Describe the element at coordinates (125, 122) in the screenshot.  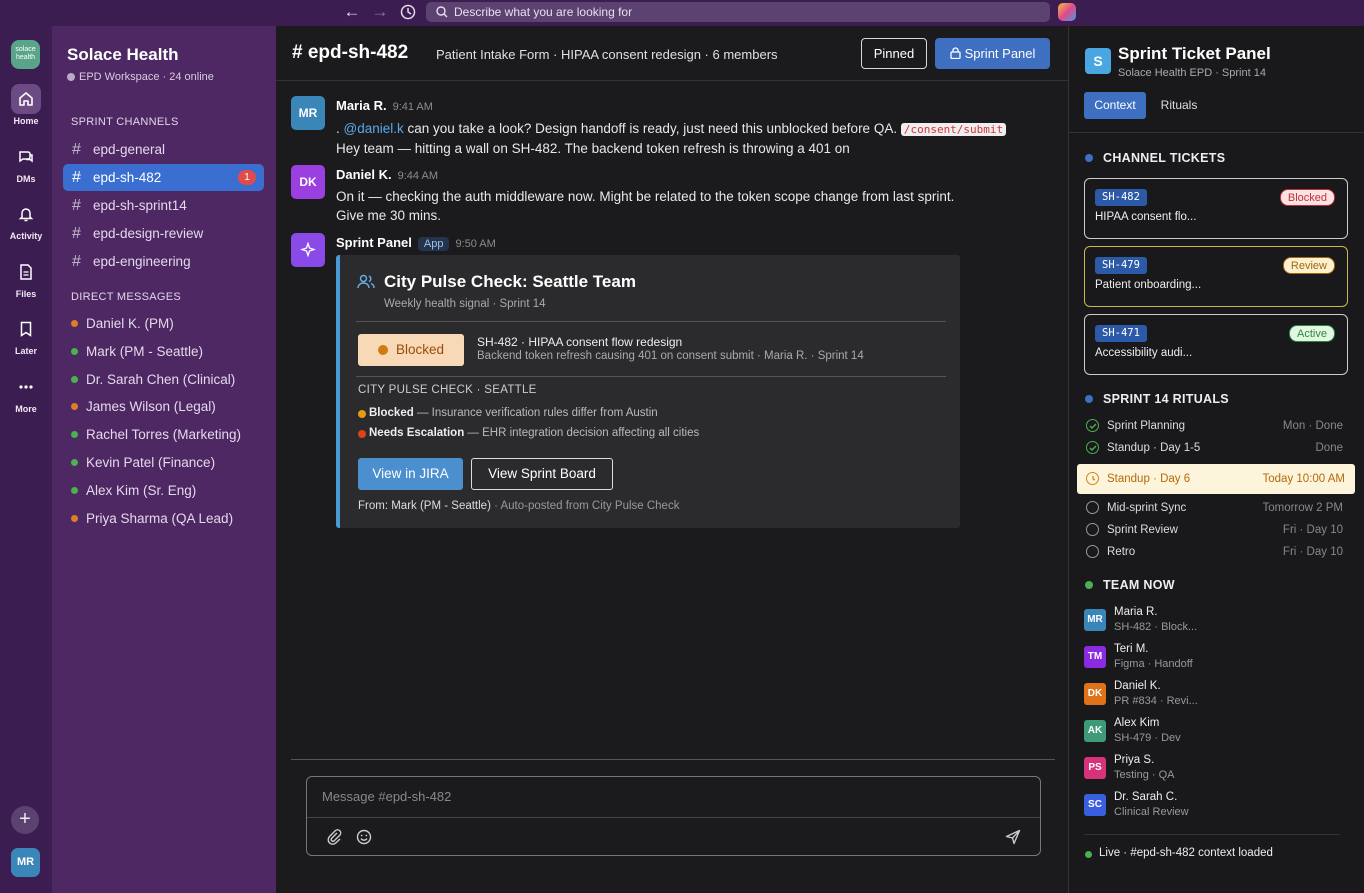
I see `channels-section-title: SPRINT CHANNELS` at that location.